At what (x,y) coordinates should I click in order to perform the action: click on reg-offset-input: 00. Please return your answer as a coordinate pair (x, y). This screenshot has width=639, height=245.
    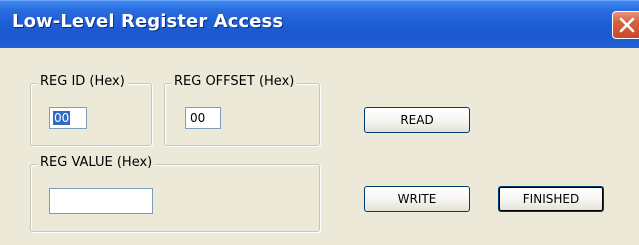
    Looking at the image, I should click on (203, 118).